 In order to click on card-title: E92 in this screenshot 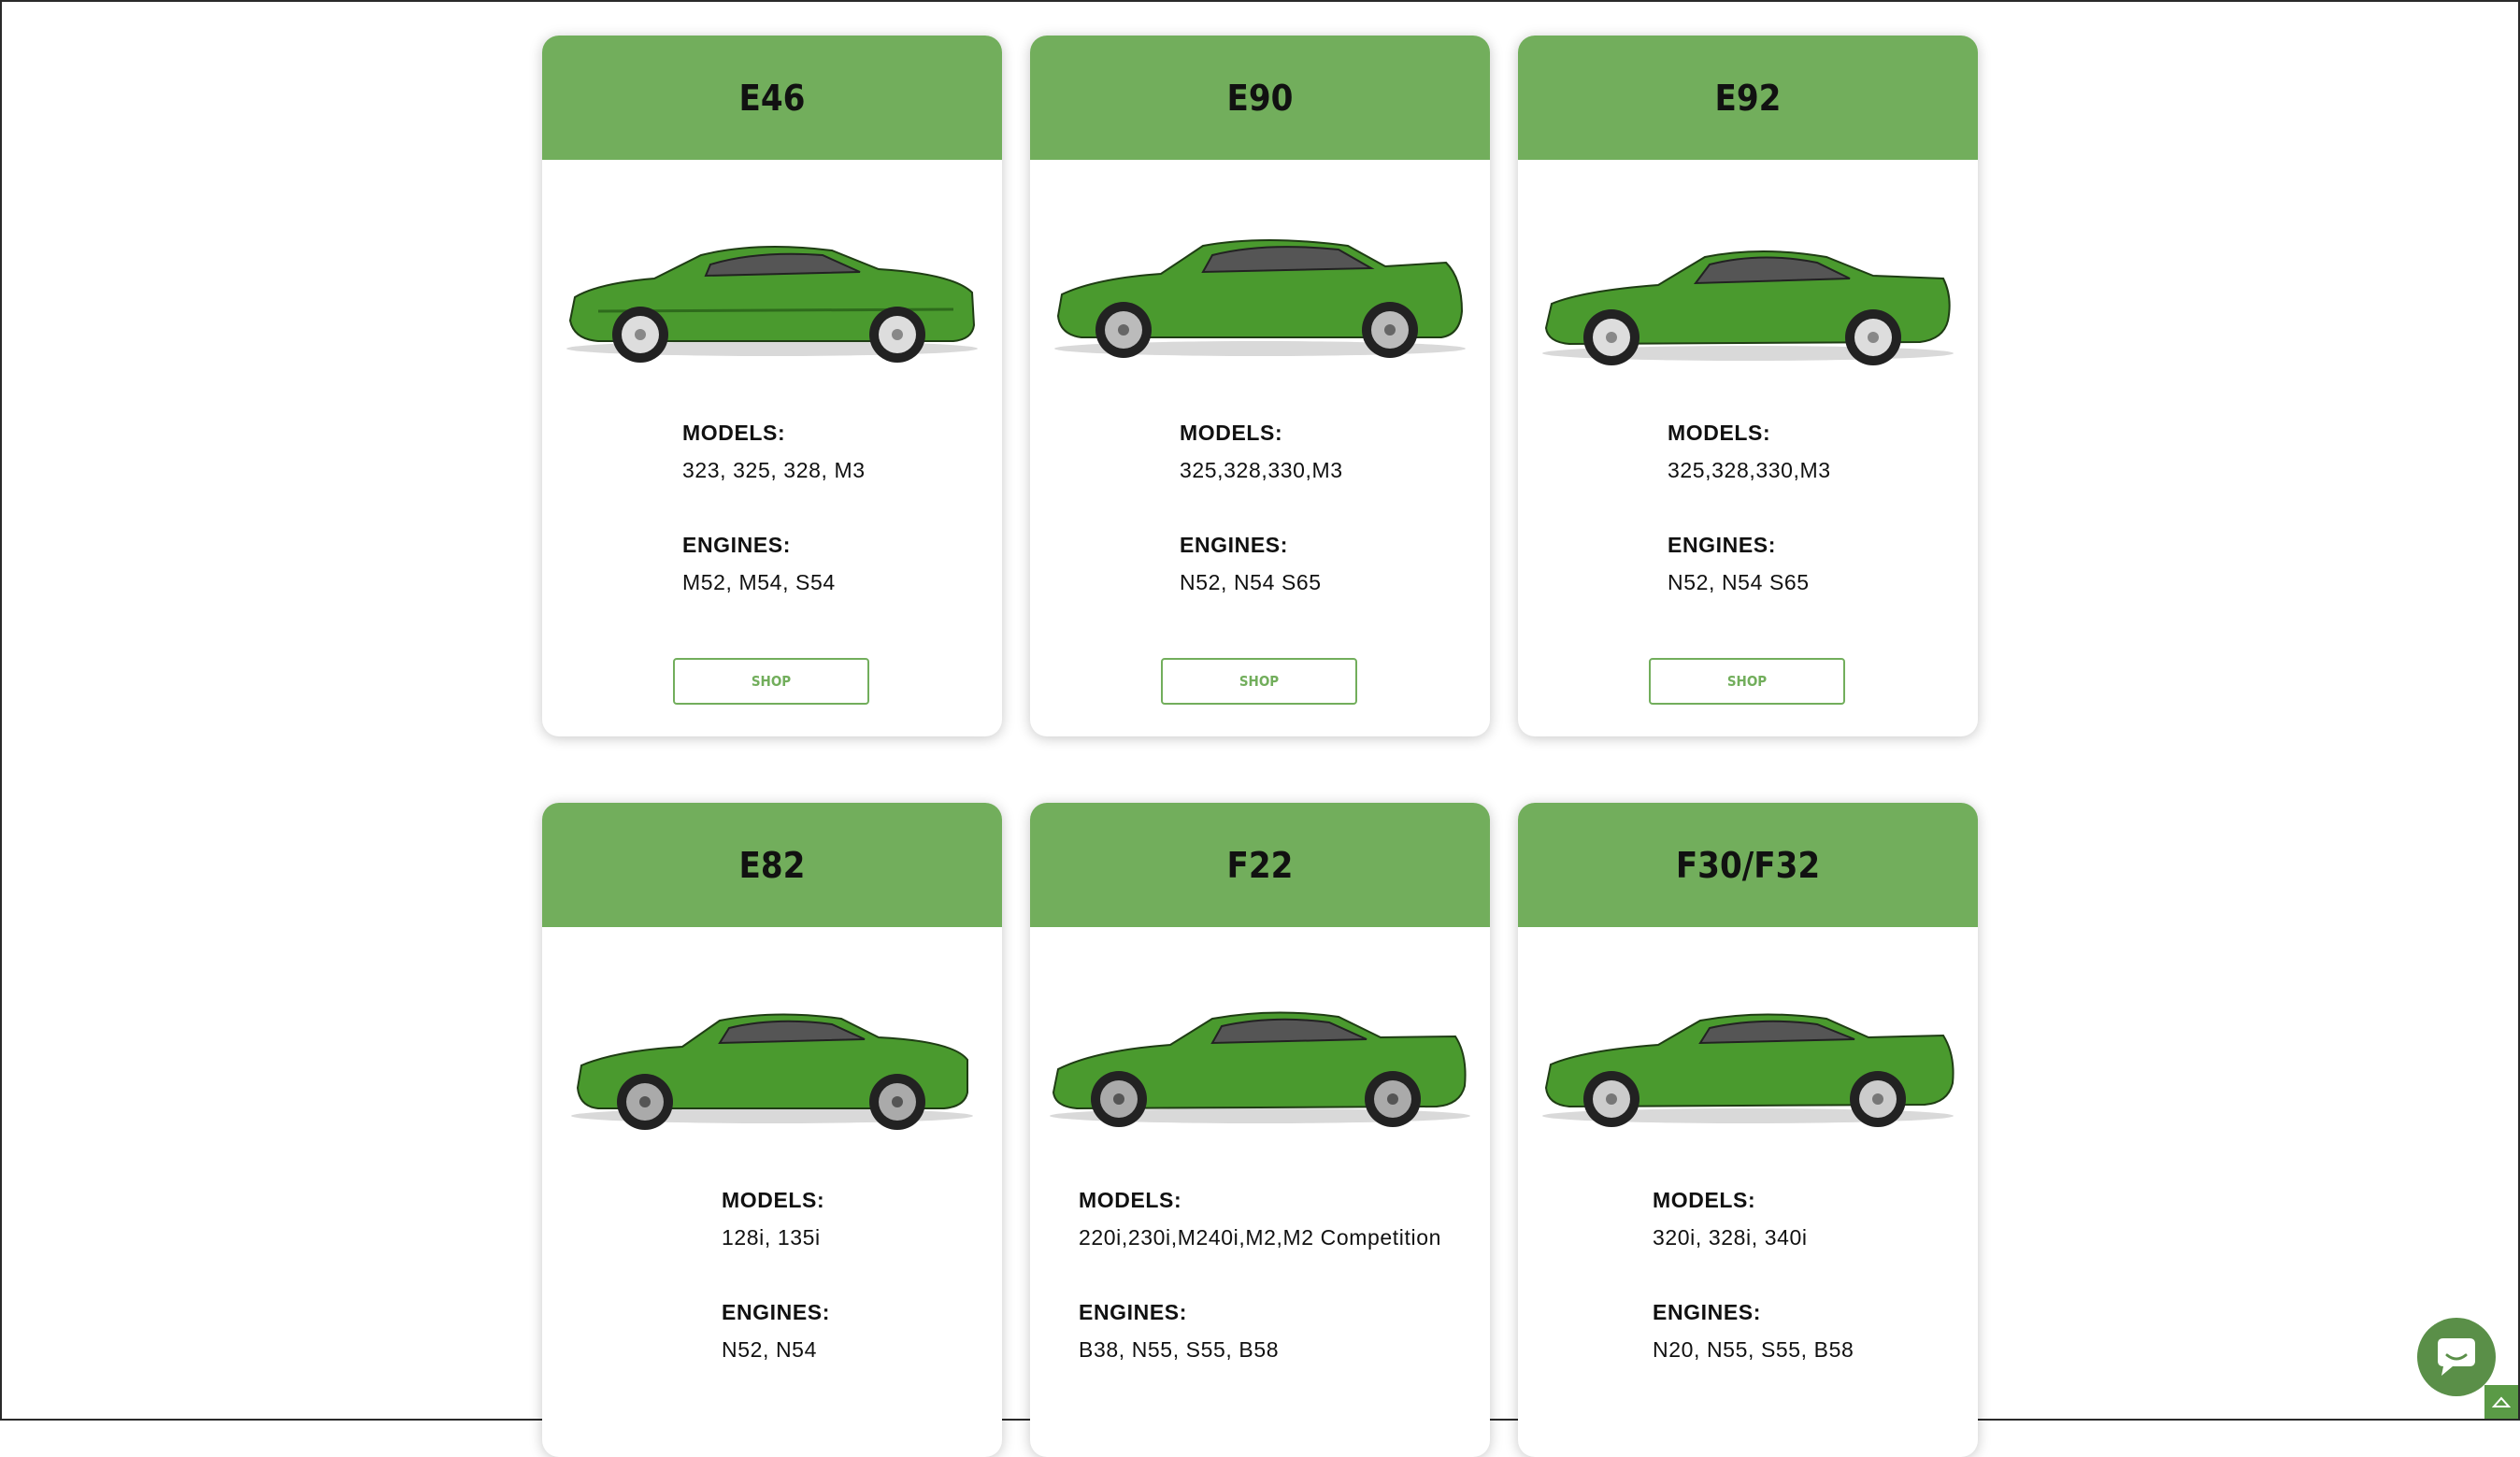, I will do `click(1748, 98)`.